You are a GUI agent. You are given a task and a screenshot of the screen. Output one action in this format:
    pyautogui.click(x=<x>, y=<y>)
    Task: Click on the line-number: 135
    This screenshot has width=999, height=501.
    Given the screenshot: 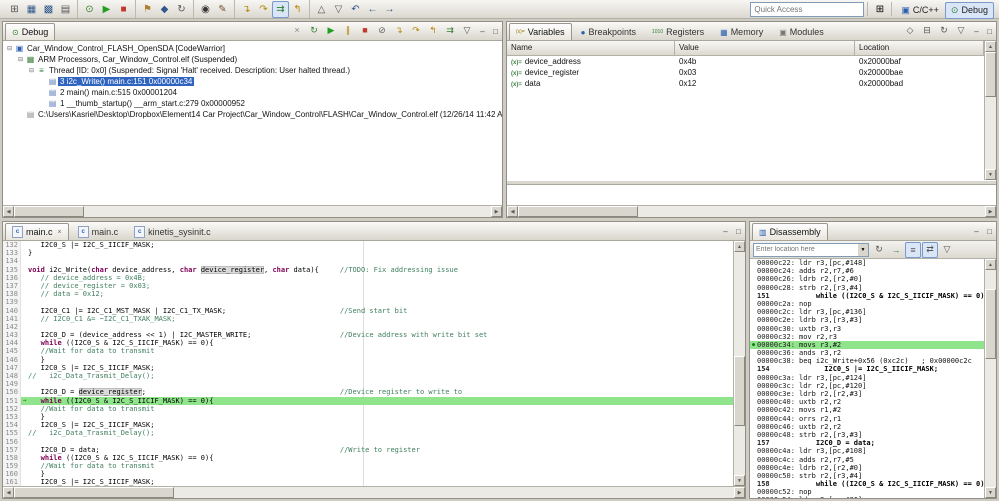 What is the action you would take?
    pyautogui.click(x=12, y=269)
    